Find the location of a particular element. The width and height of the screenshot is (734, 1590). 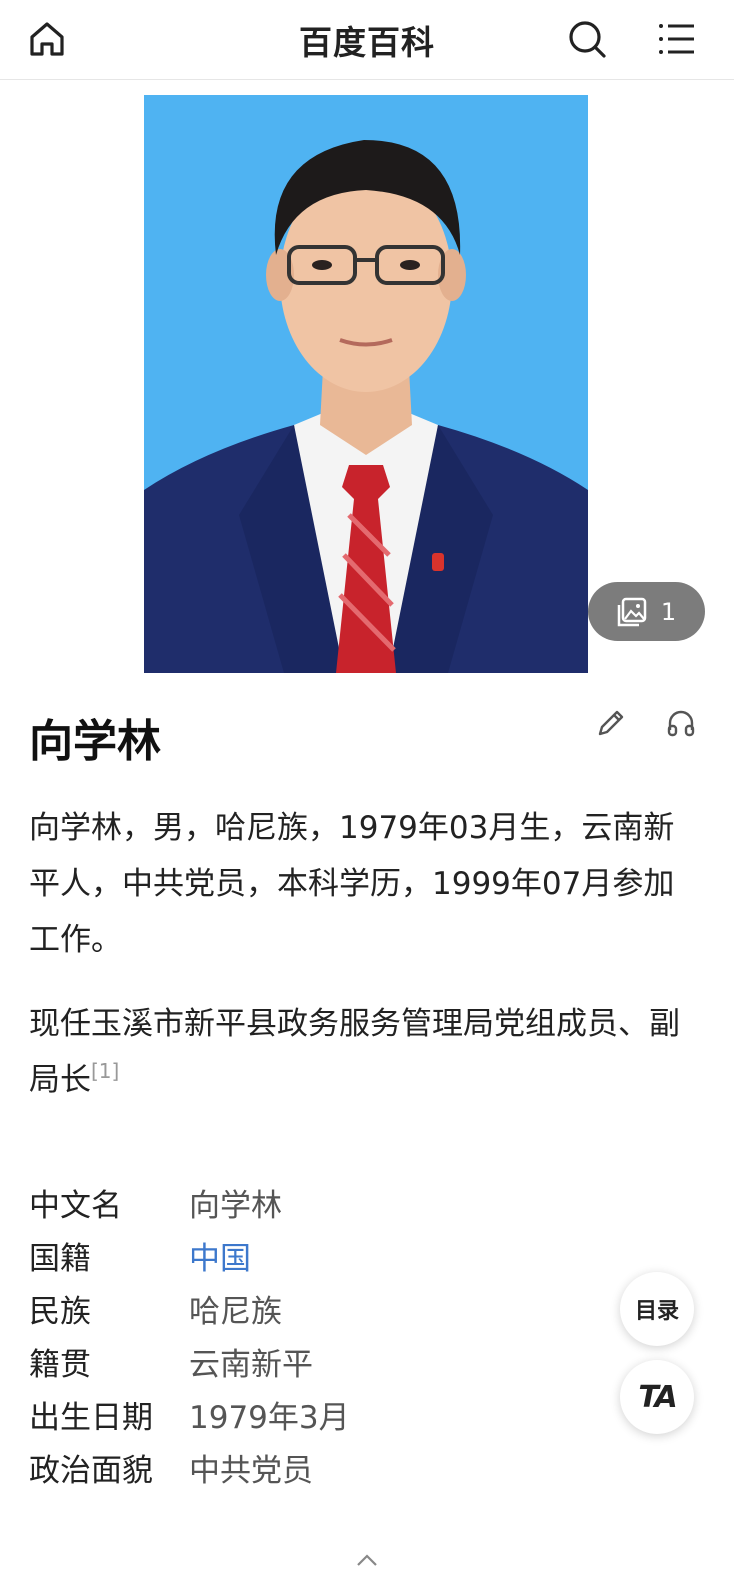

infobox-value: 1979年3月 is located at coordinates (269, 1418).